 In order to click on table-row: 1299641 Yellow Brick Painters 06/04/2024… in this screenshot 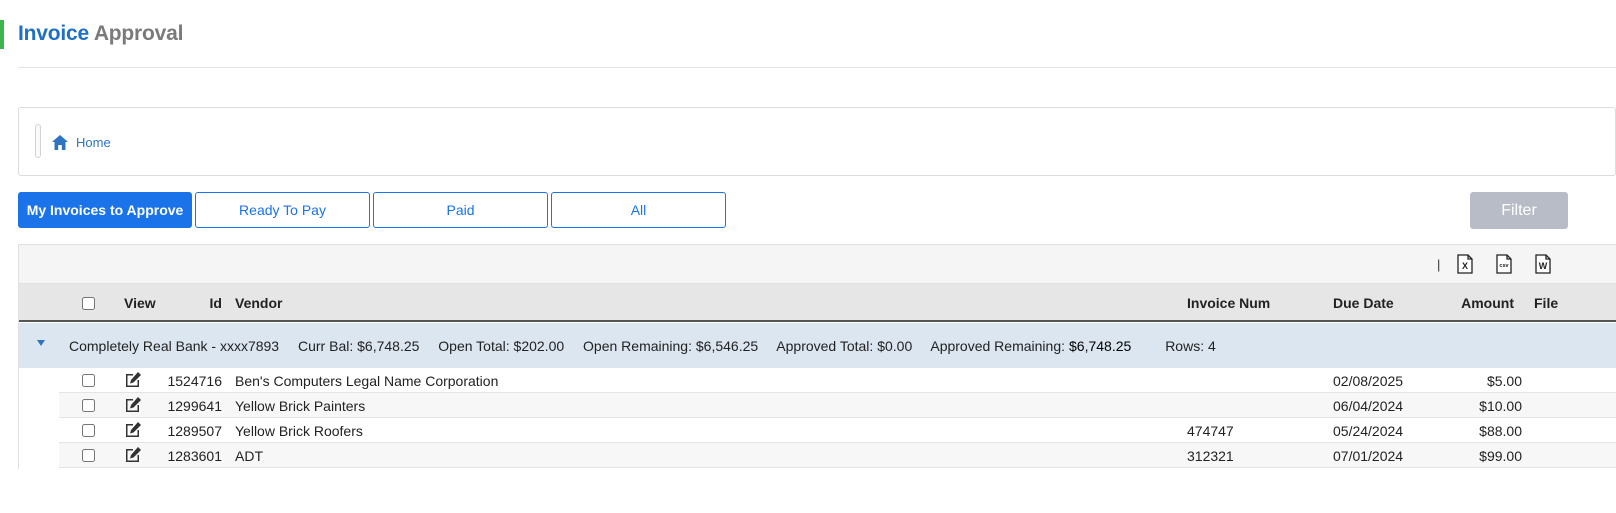, I will do `click(837, 405)`.